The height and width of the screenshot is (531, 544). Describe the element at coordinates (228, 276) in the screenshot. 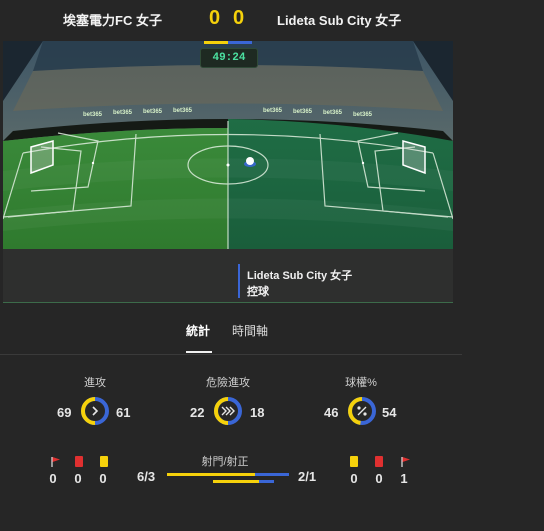

I see `event-panel: Lideta Sub City 女子 控球` at that location.